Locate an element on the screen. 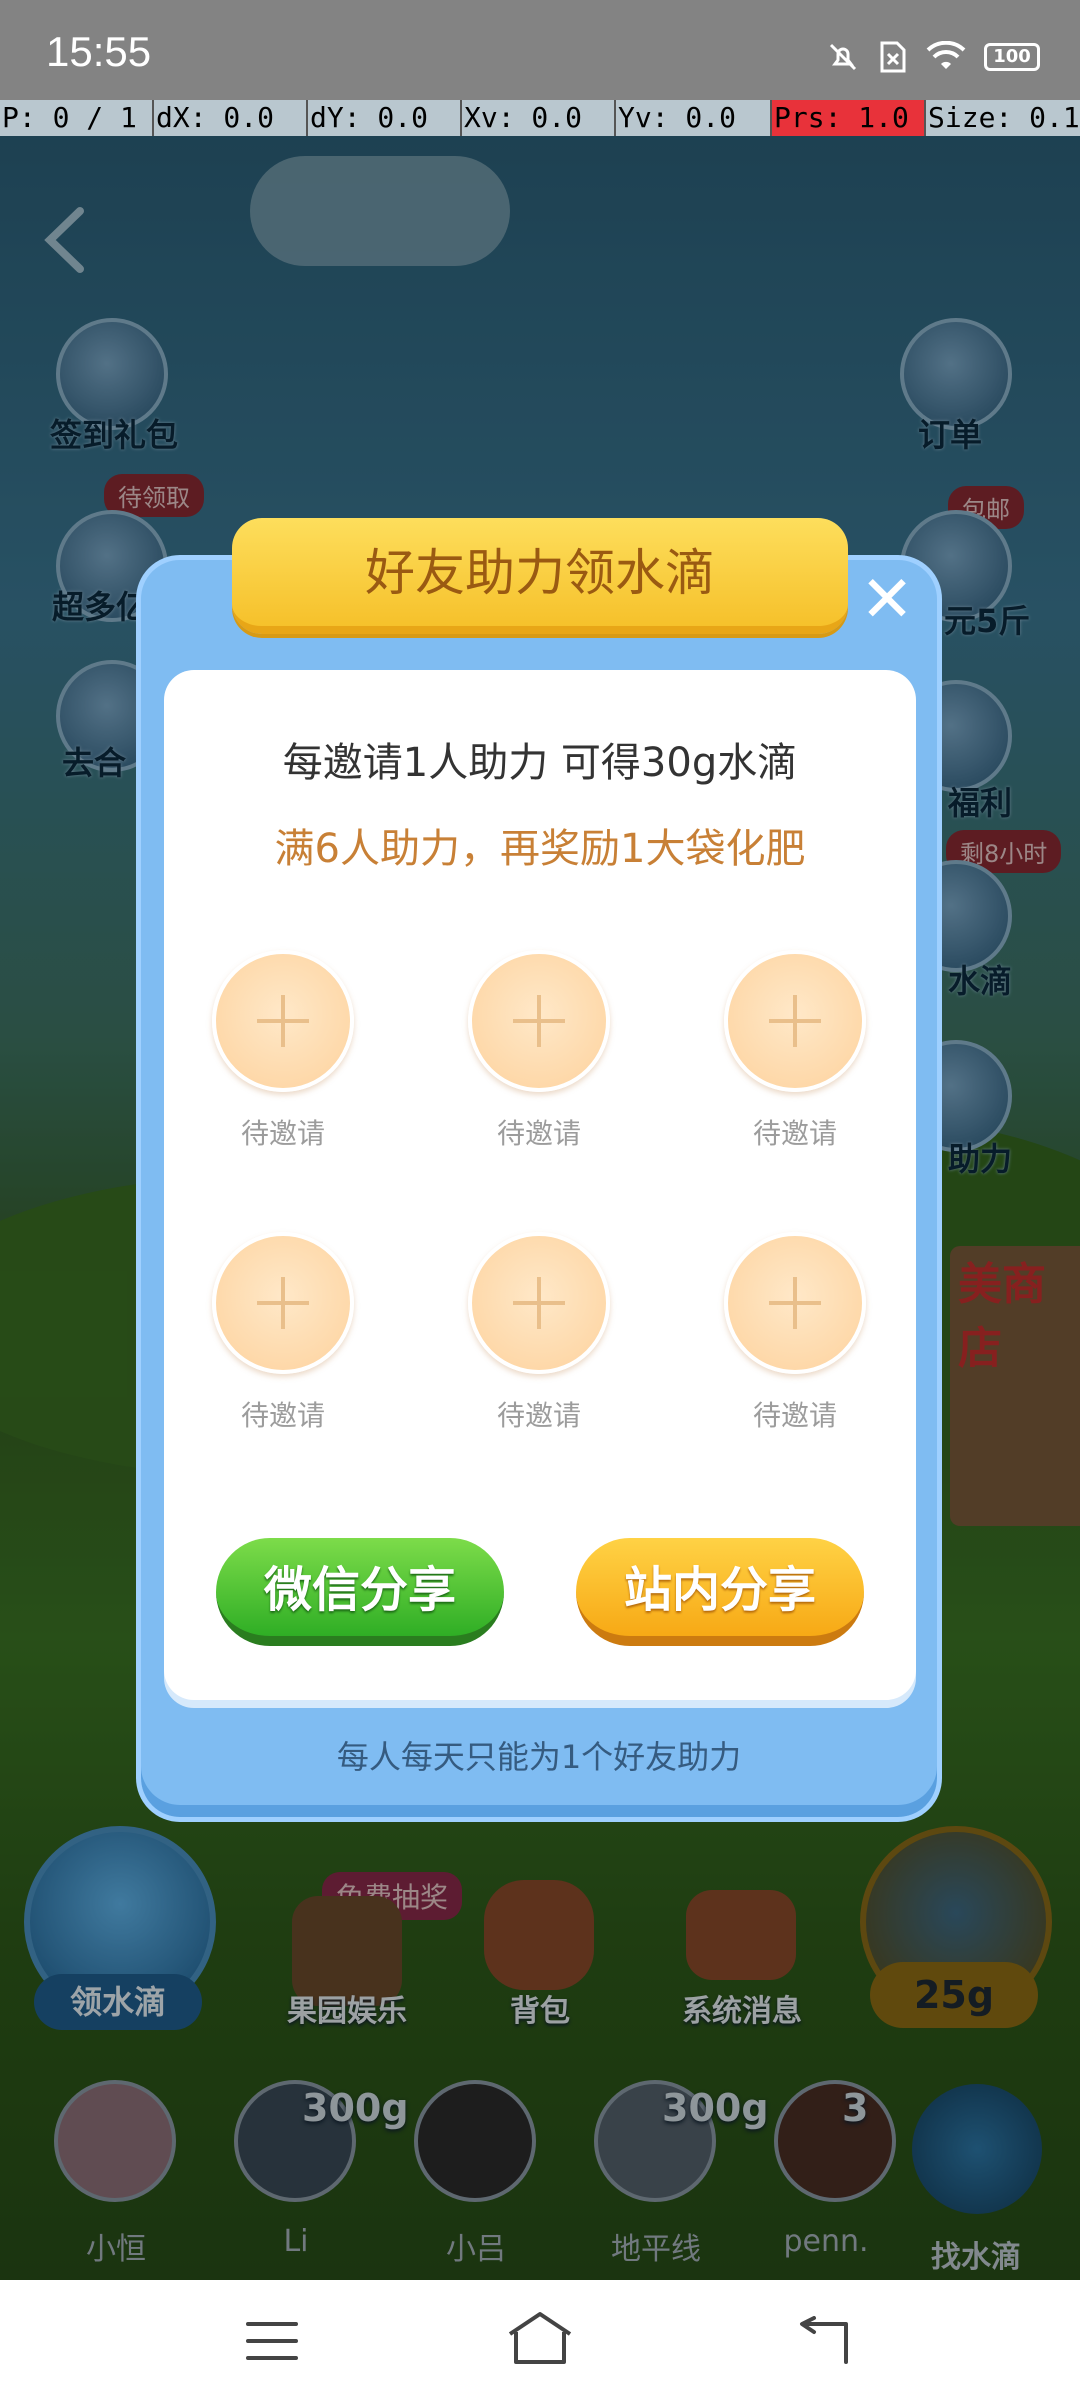  no-sim-icon is located at coordinates (893, 57).